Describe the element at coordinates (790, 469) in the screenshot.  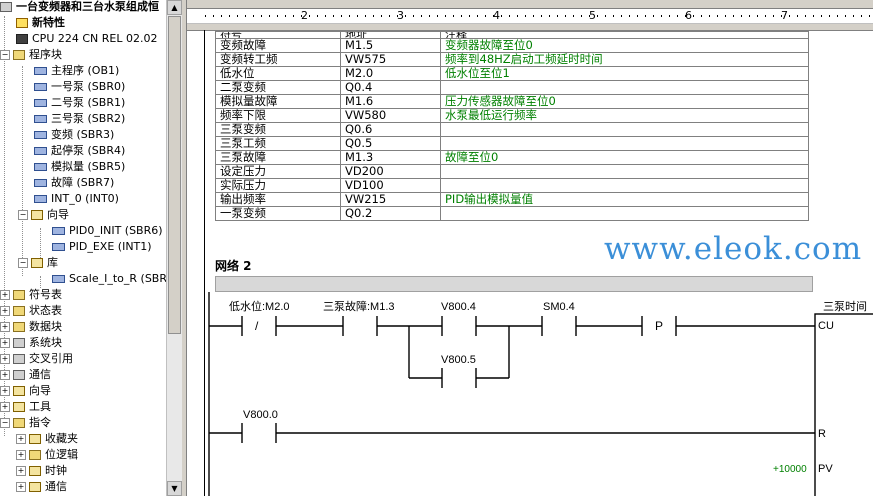
I see `counter-pv-value: +10000` at that location.